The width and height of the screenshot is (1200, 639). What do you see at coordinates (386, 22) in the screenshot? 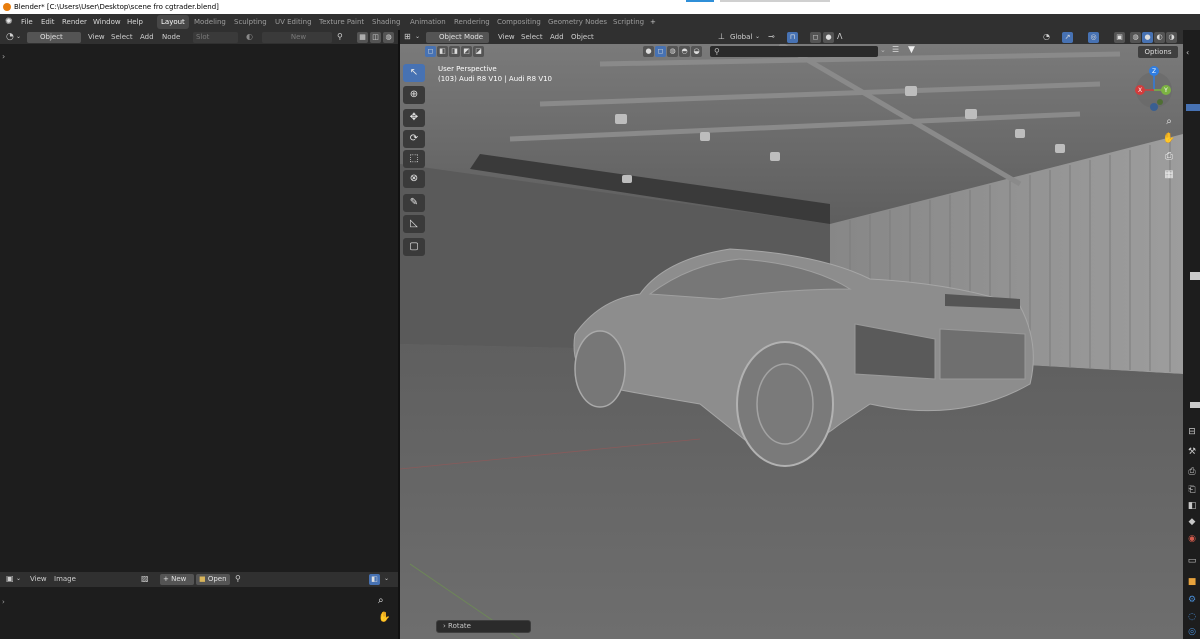
I see `tab-shading: Shading` at bounding box center [386, 22].